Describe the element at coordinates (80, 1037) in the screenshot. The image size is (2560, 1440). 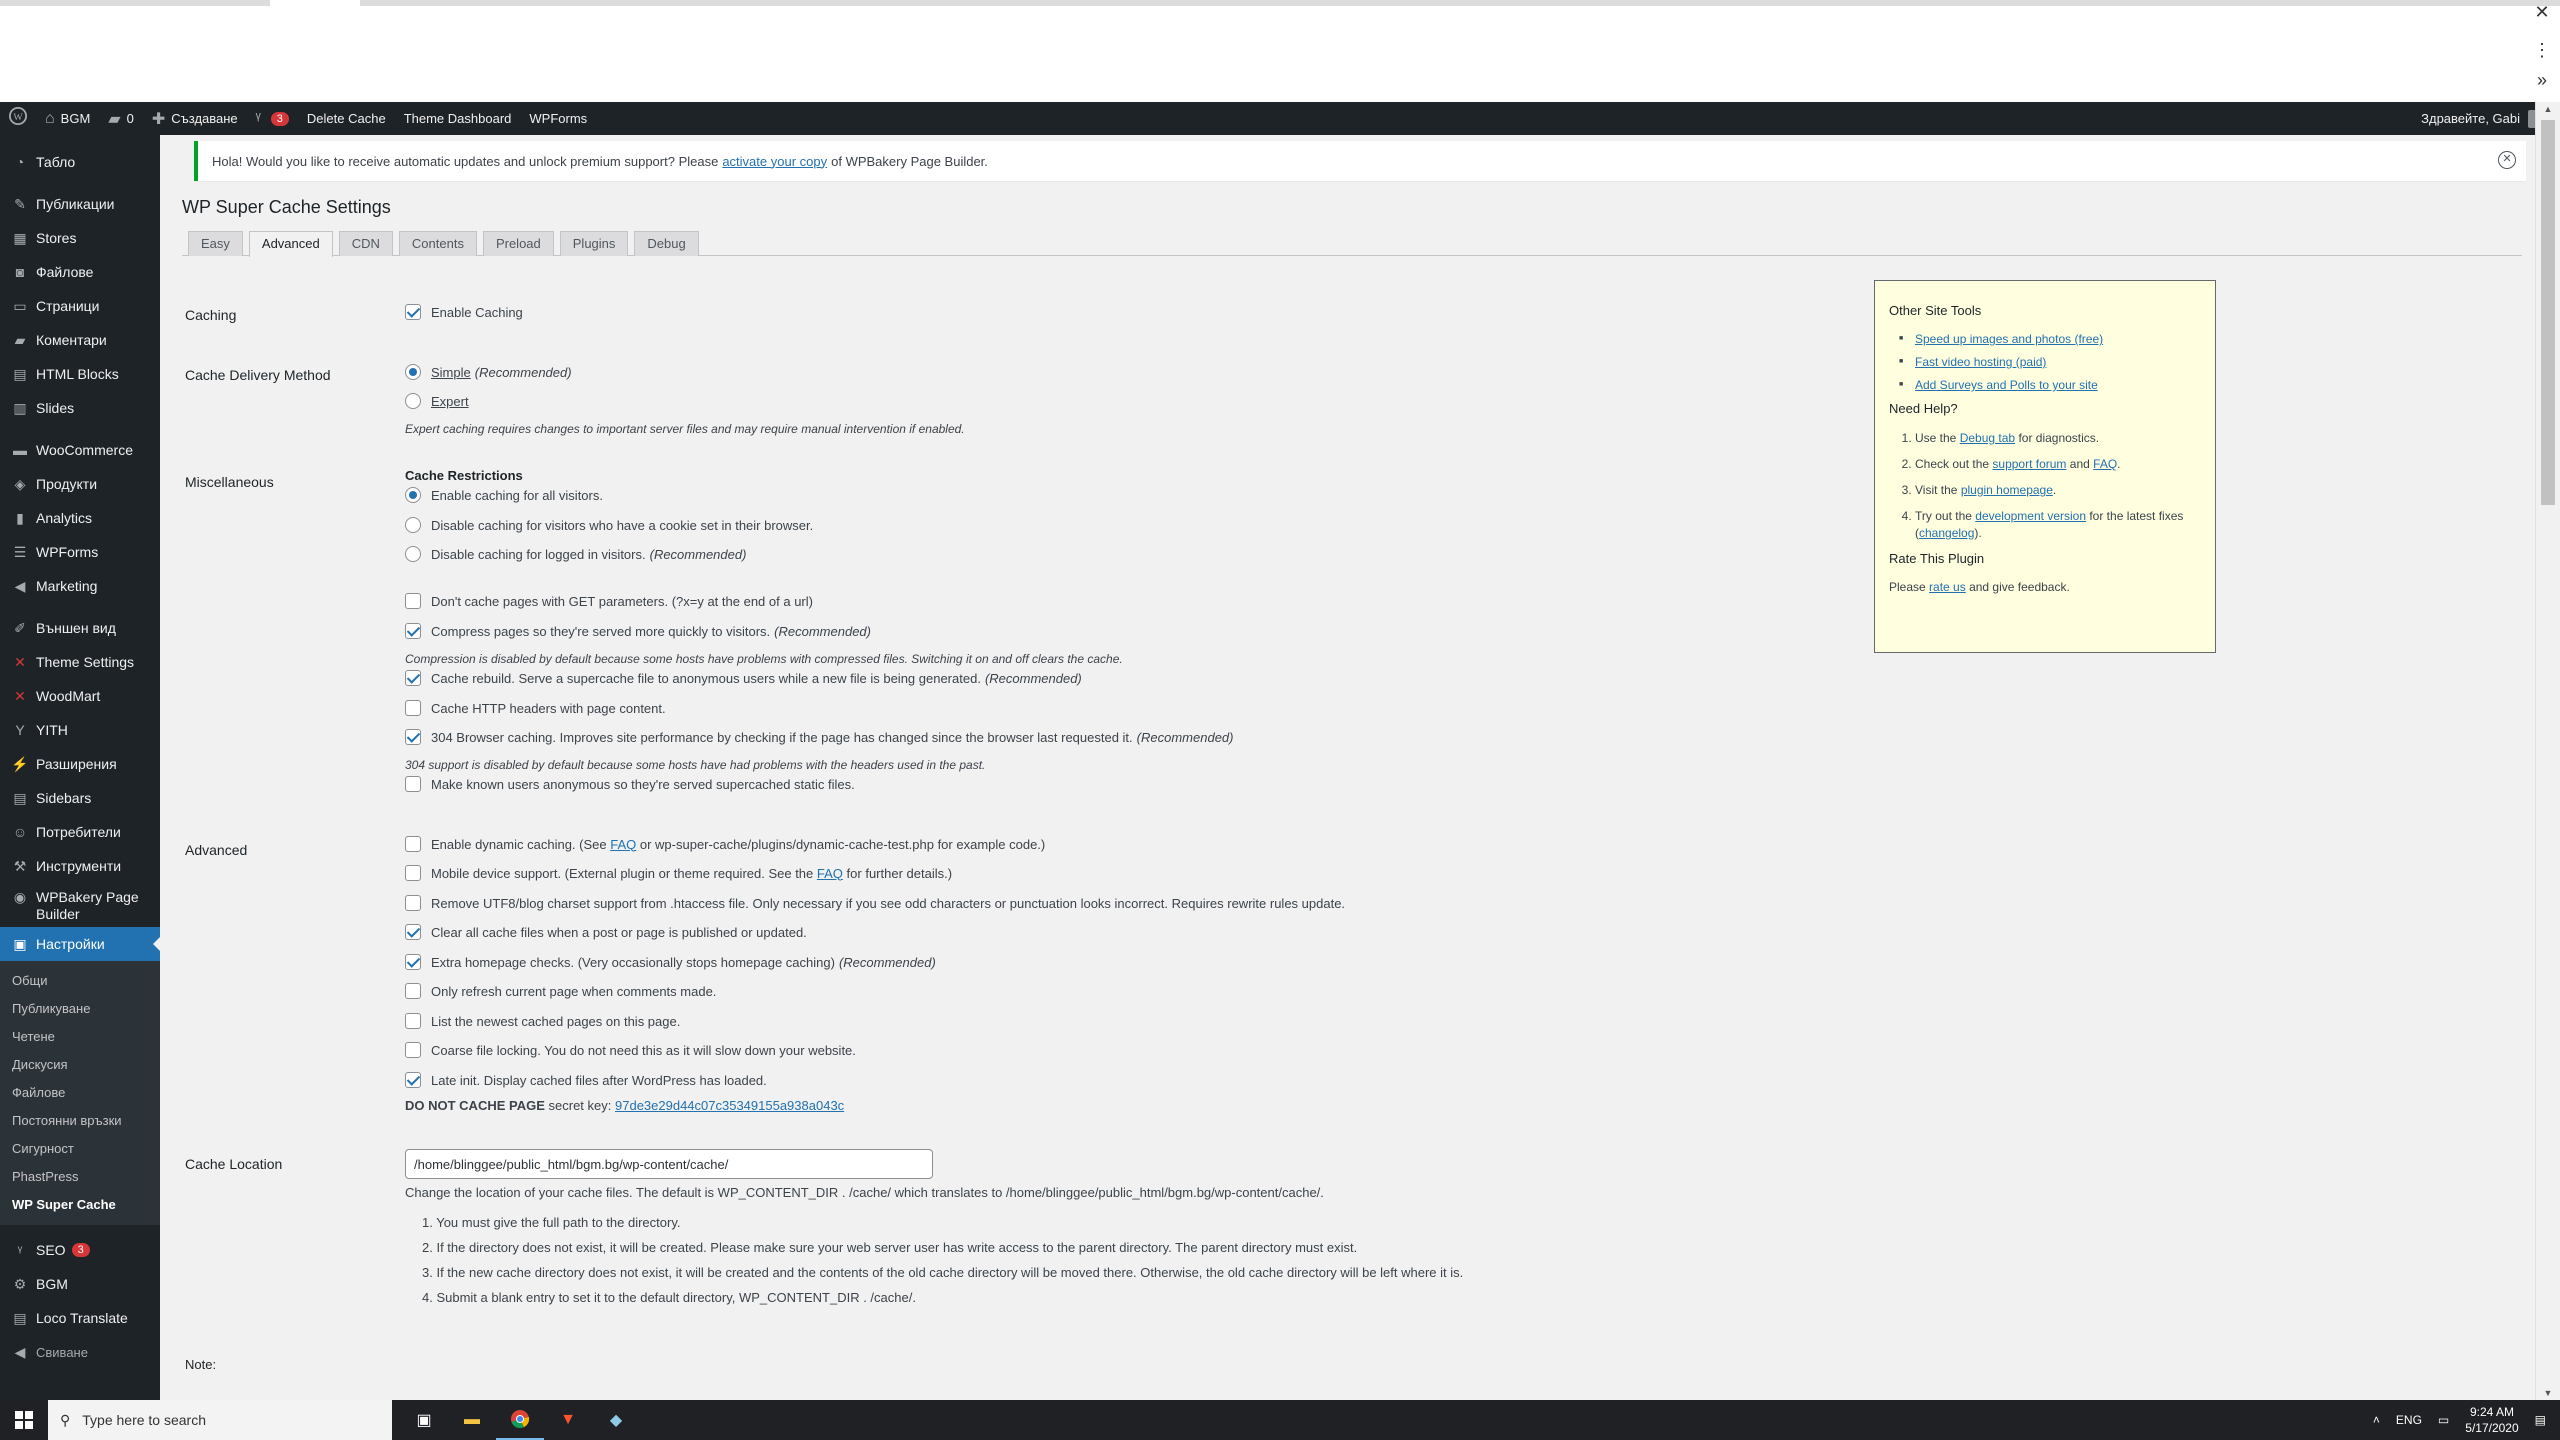
I see `submenu-reading: Четене` at that location.